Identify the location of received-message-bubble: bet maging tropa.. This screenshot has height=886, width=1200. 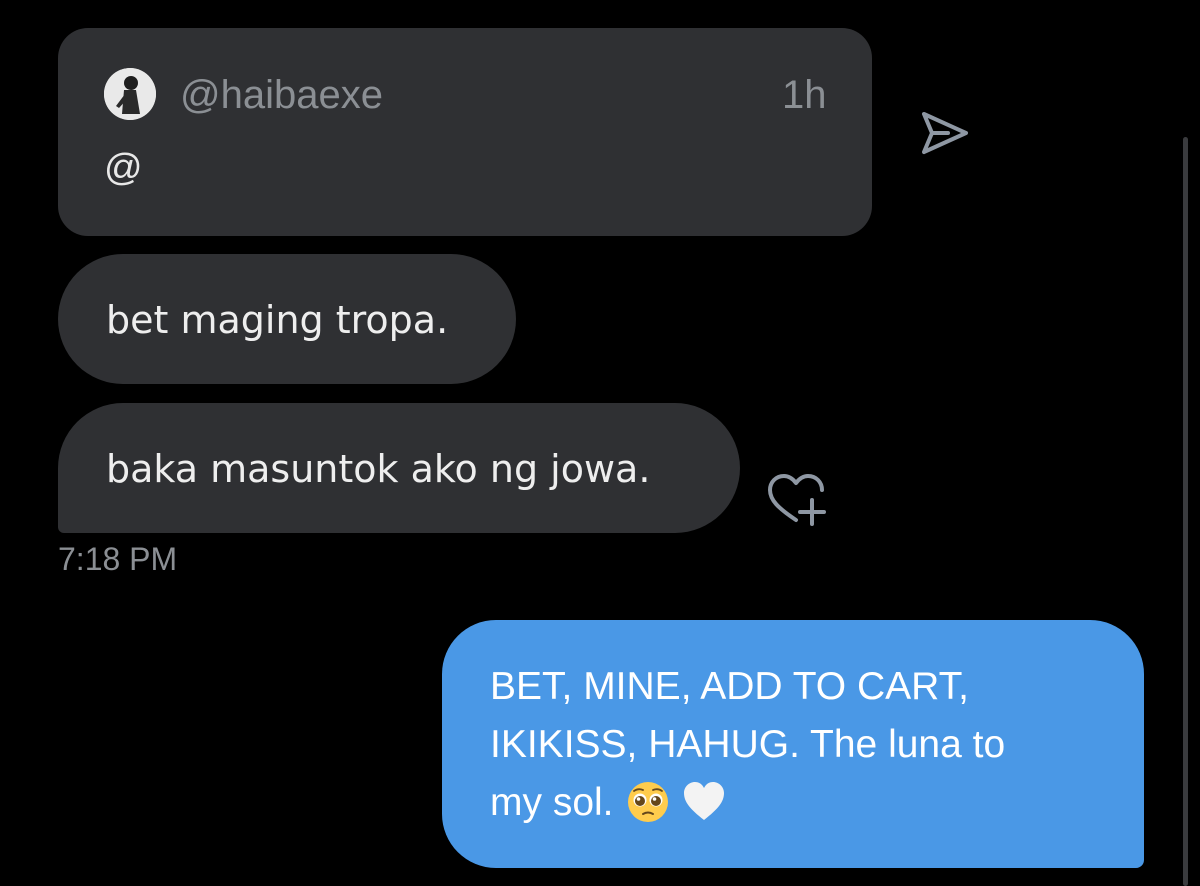
(287, 319).